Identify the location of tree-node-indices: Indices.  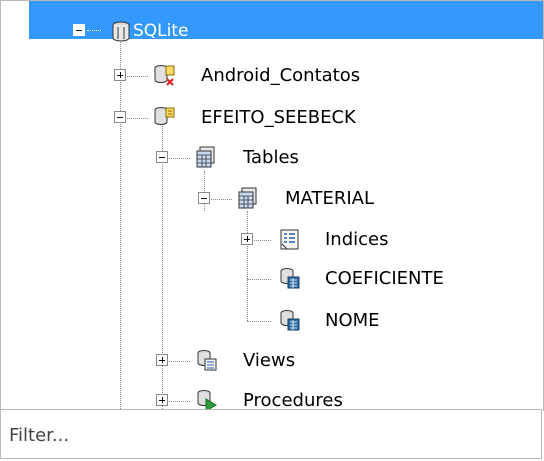
(272, 240).